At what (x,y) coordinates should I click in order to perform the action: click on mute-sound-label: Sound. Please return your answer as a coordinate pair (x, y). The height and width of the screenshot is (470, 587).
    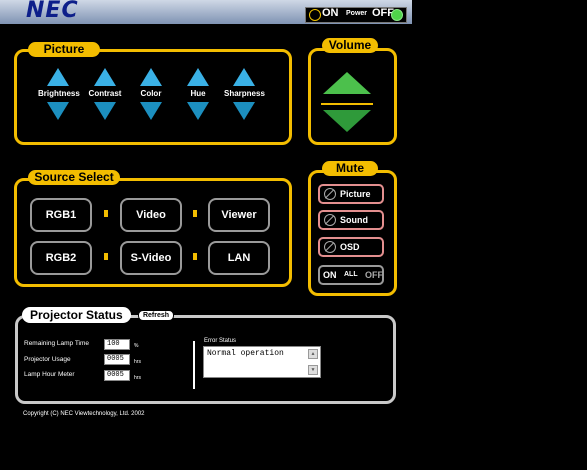
    Looking at the image, I should click on (354, 220).